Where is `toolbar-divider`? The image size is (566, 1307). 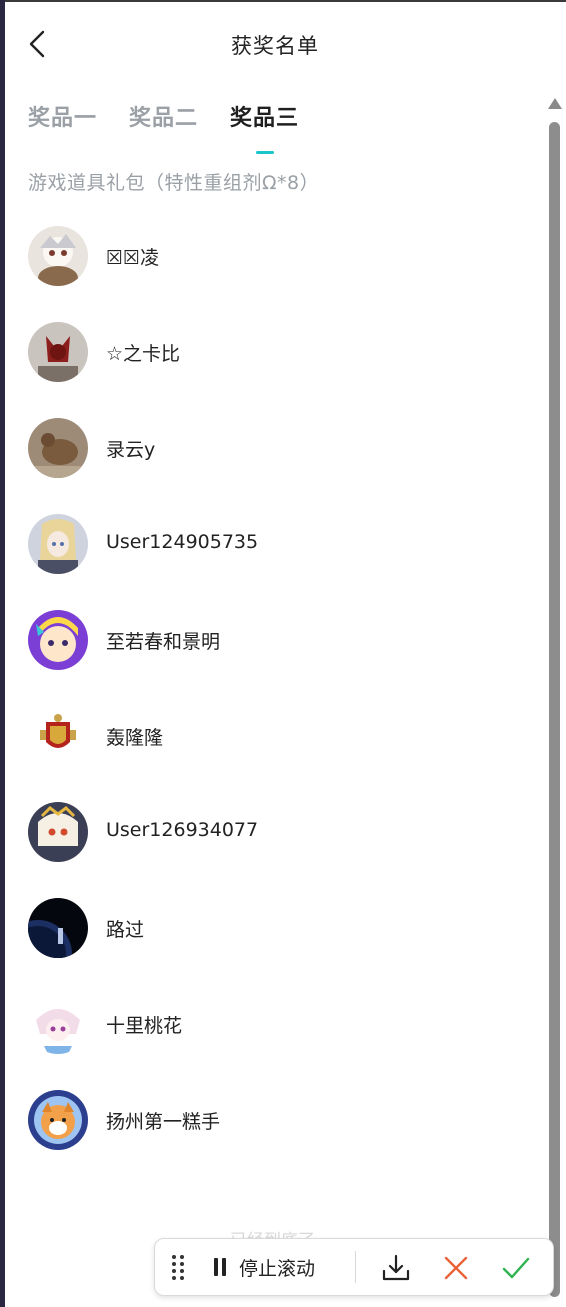 toolbar-divider is located at coordinates (355, 1267).